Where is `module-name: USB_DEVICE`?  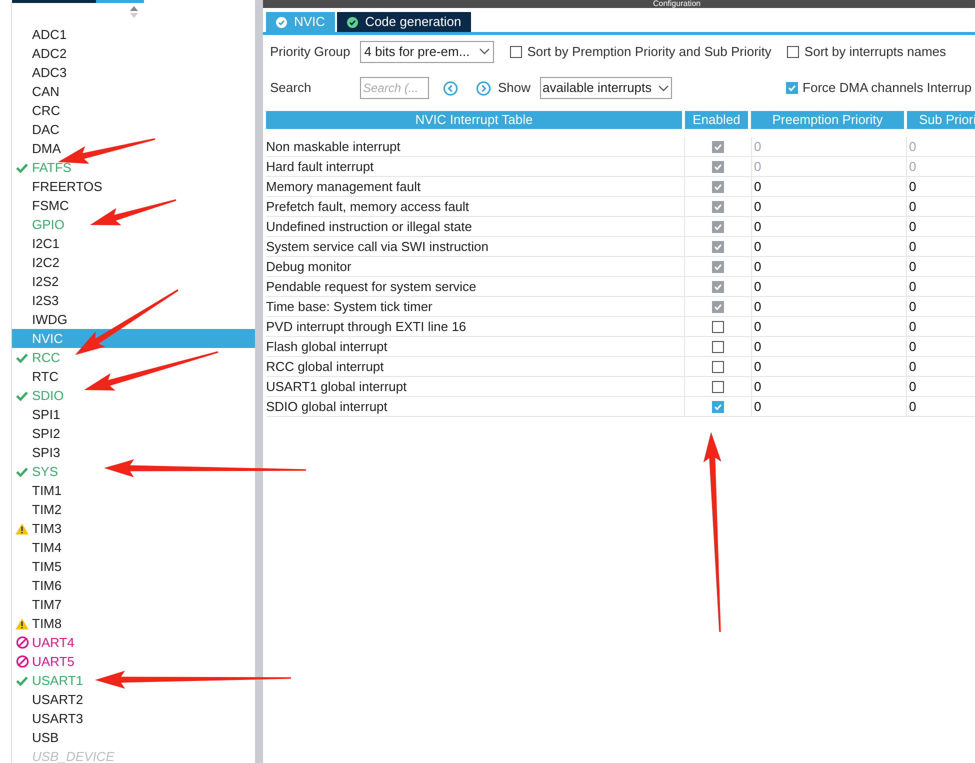
module-name: USB_DEVICE is located at coordinates (73, 755).